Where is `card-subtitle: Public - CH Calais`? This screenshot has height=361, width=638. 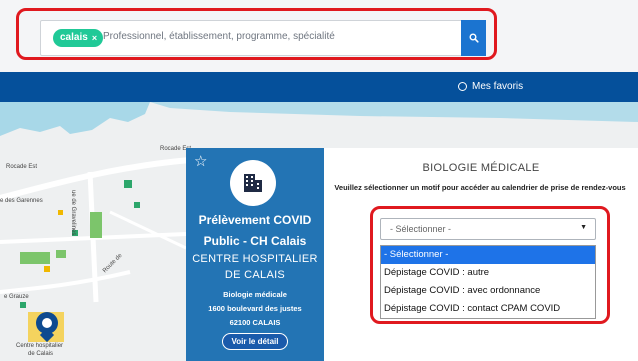
card-subtitle: Public - CH Calais is located at coordinates (255, 241).